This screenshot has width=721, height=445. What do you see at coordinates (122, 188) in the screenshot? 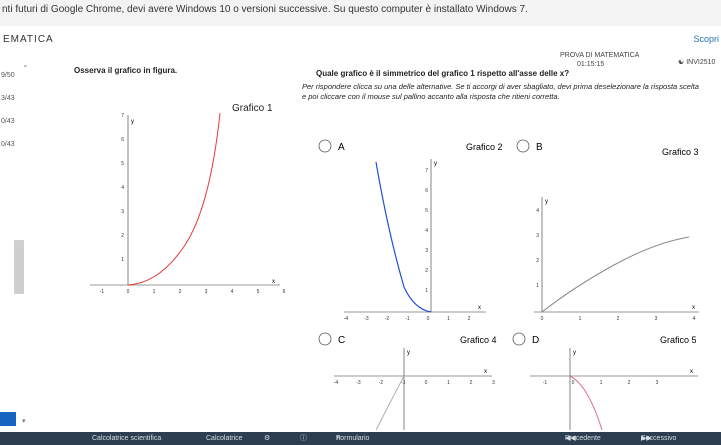
I see `graph-1-y-tick-label: 4` at bounding box center [122, 188].